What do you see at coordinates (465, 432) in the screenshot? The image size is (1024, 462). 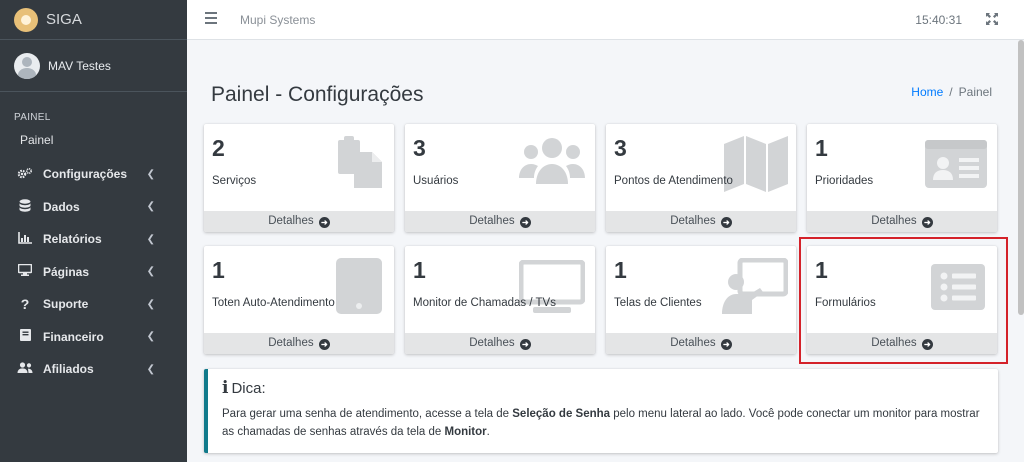 I see `callout-bold-monitor: Monitor` at bounding box center [465, 432].